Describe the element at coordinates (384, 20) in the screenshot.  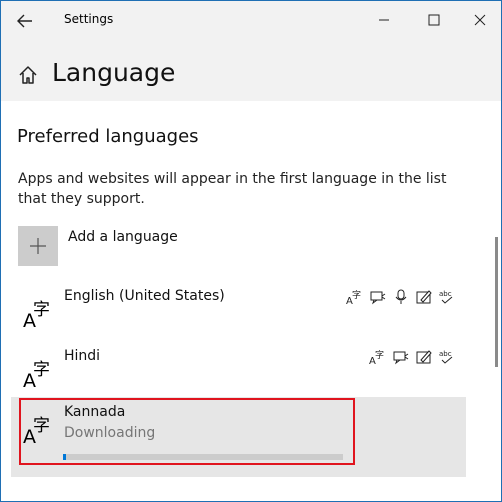
I see `minimize-icon` at that location.